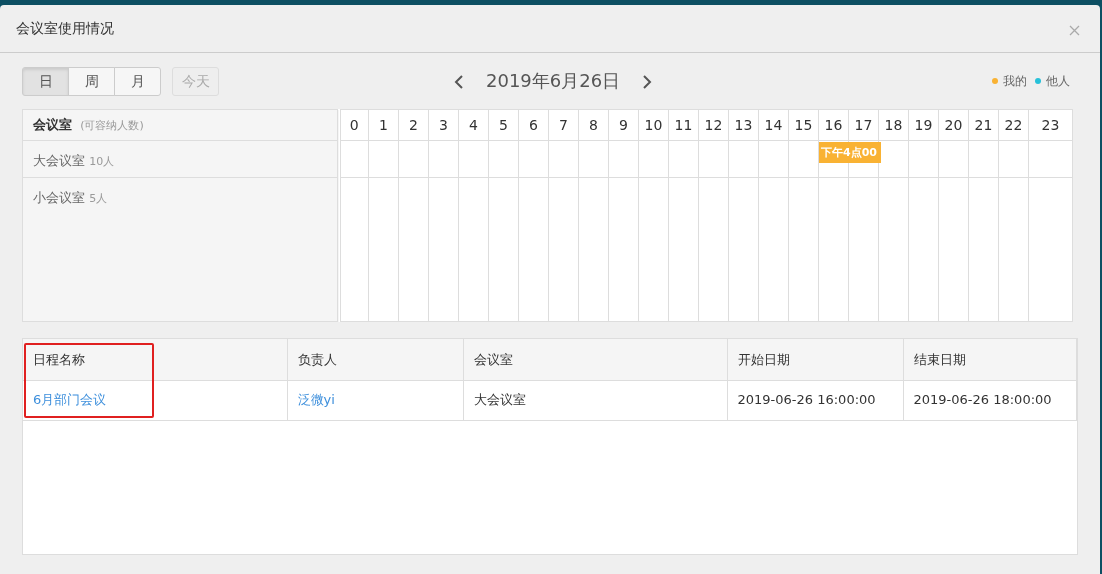 This screenshot has height=574, width=1102. Describe the element at coordinates (815, 359) in the screenshot. I see `column-header: 开始日期` at that location.